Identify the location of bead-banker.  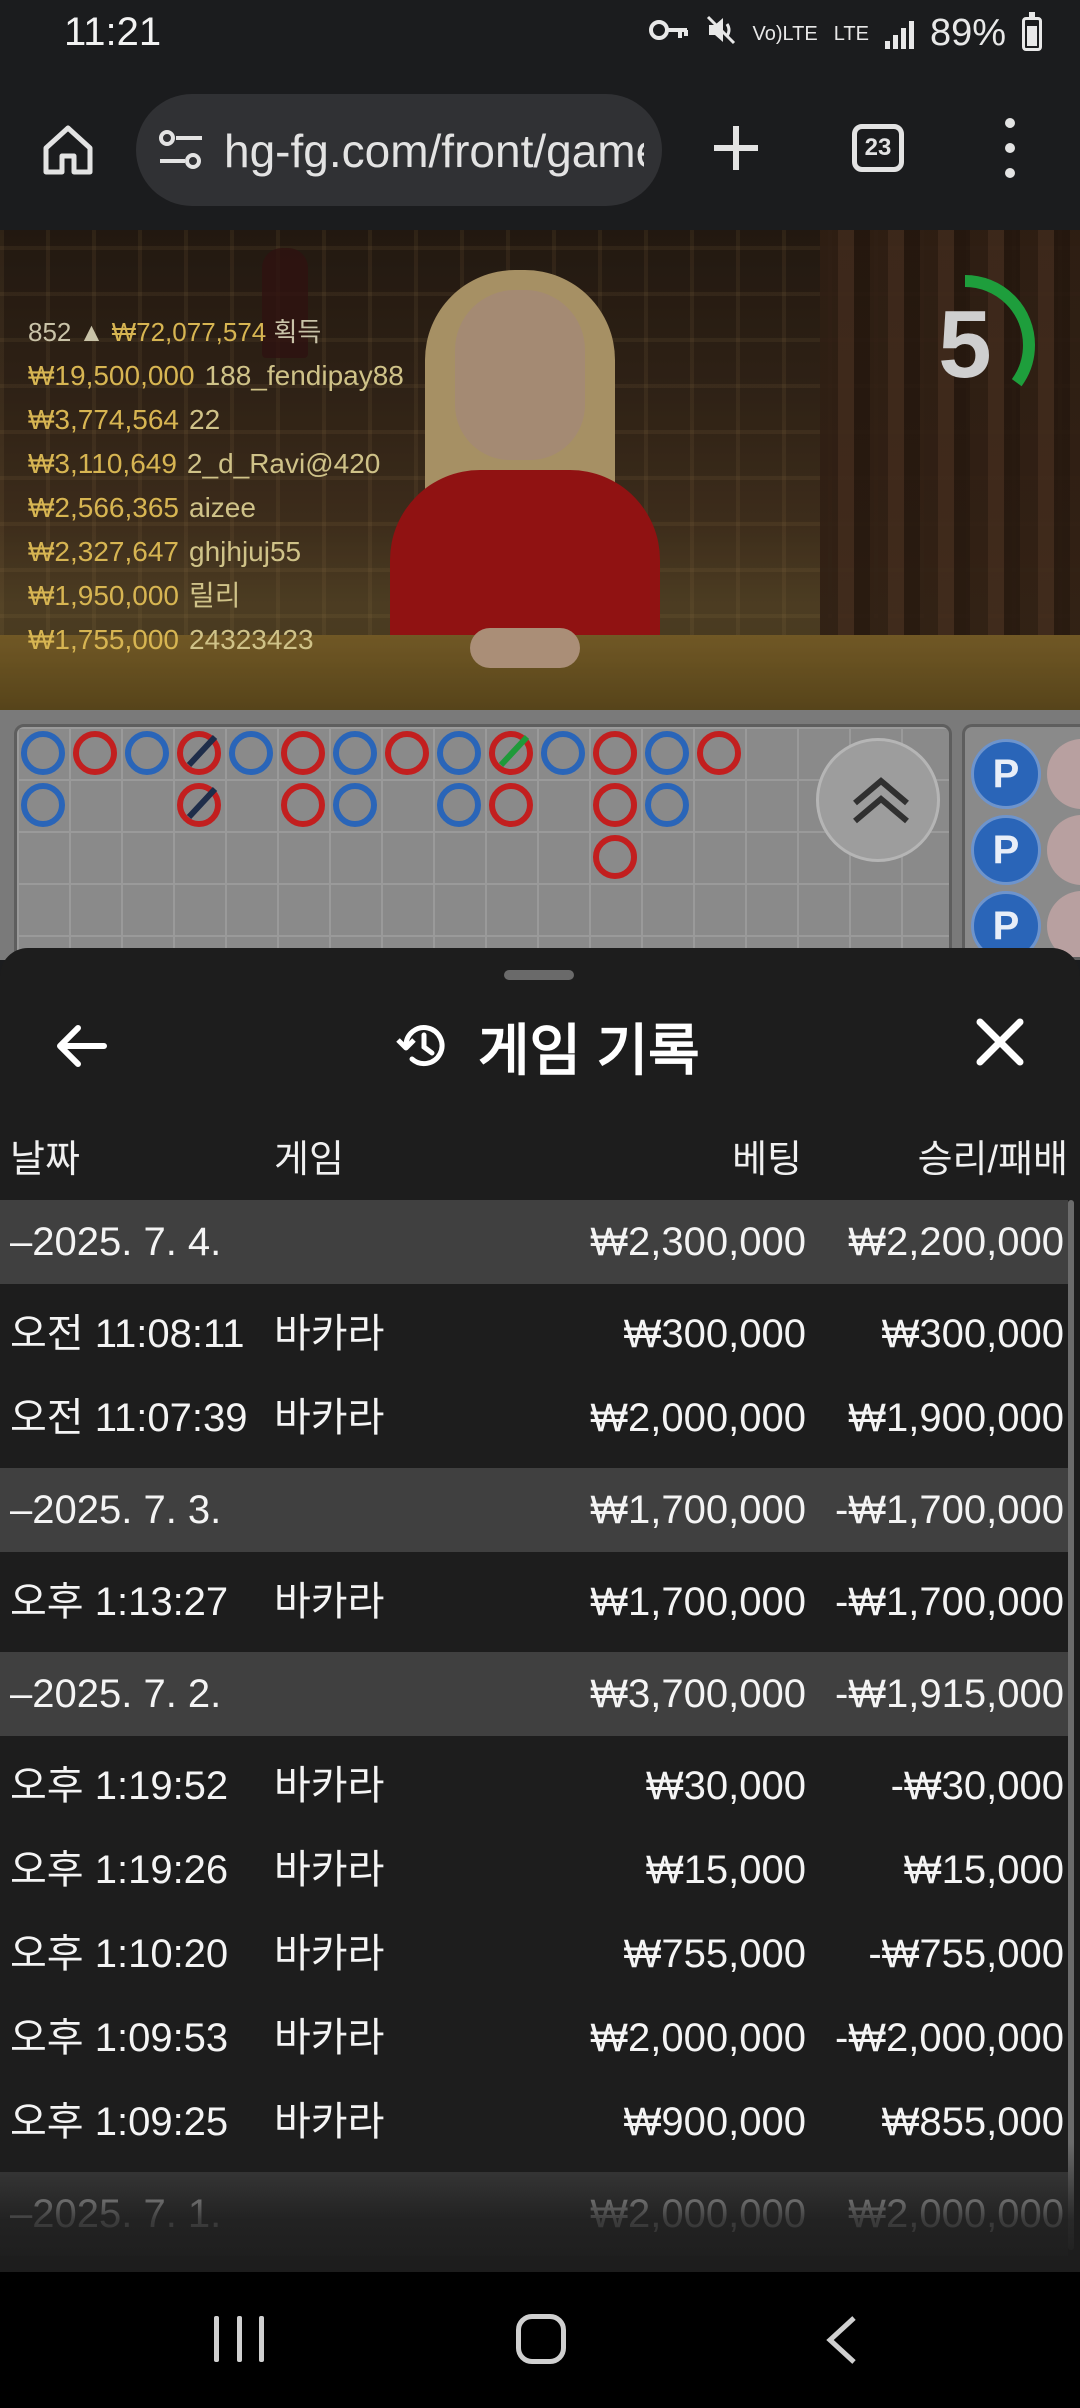
(1063, 850).